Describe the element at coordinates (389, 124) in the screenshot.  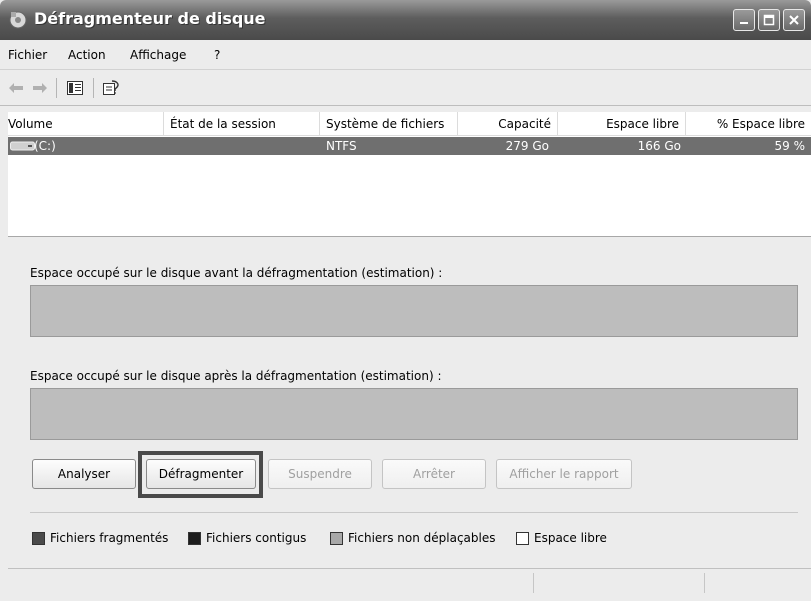
I see `column-header-filesystem: Système de fichiers` at that location.